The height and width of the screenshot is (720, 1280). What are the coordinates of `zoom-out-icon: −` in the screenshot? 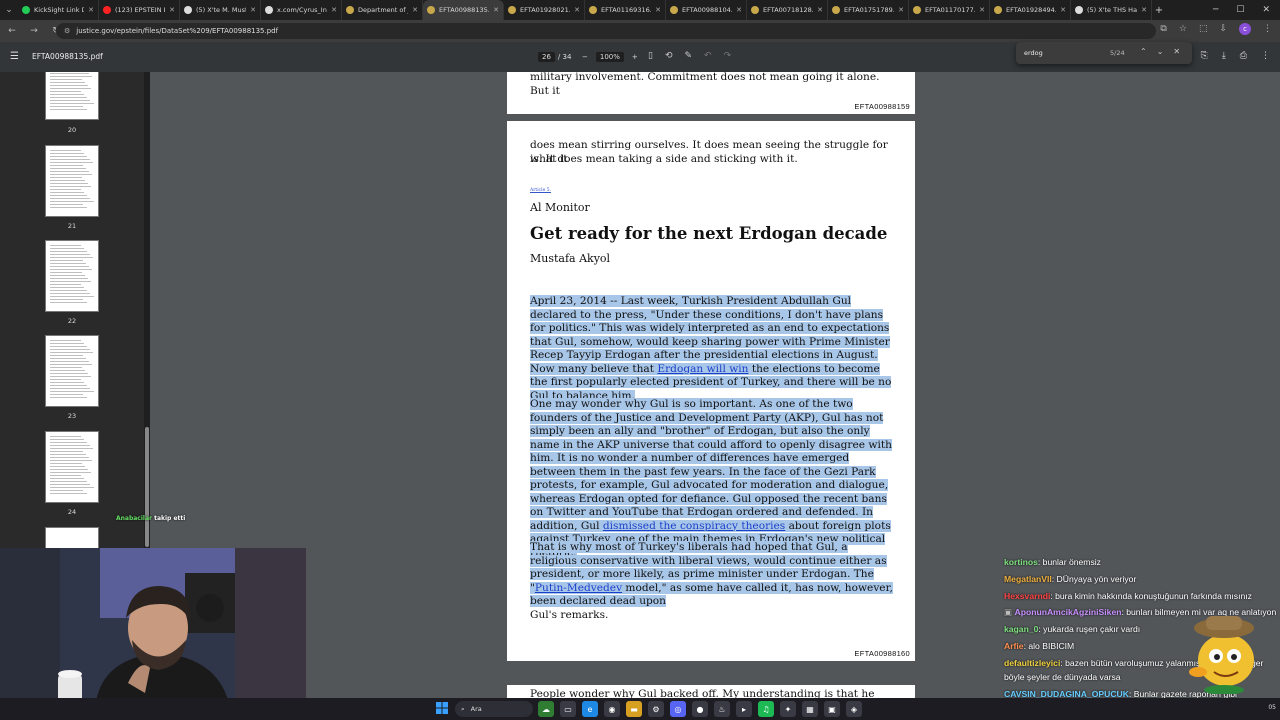 It's located at (585, 57).